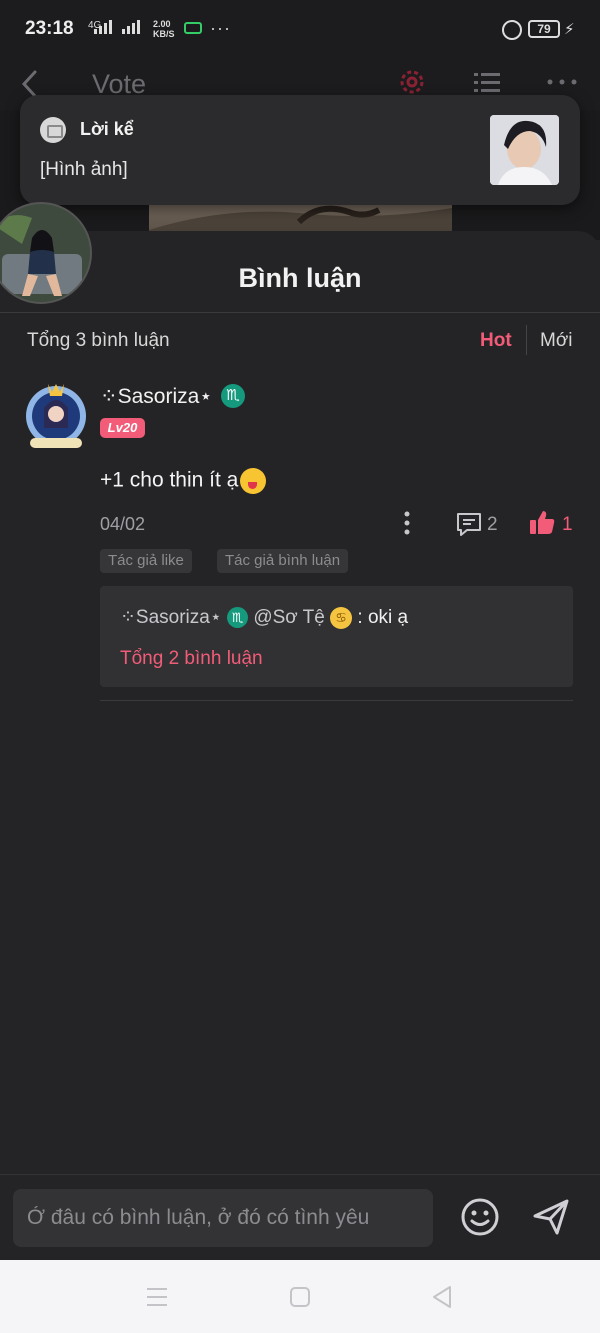  Describe the element at coordinates (412, 82) in the screenshot. I see `gear-icon` at that location.